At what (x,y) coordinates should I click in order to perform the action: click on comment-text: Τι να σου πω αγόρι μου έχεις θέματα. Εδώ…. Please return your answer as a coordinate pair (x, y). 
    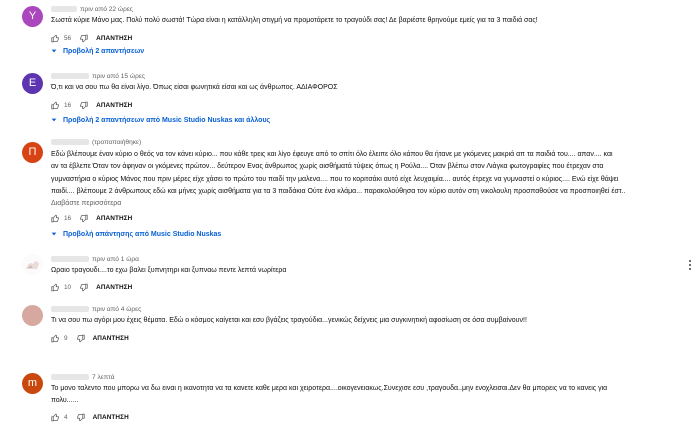
    Looking at the image, I should click on (367, 321).